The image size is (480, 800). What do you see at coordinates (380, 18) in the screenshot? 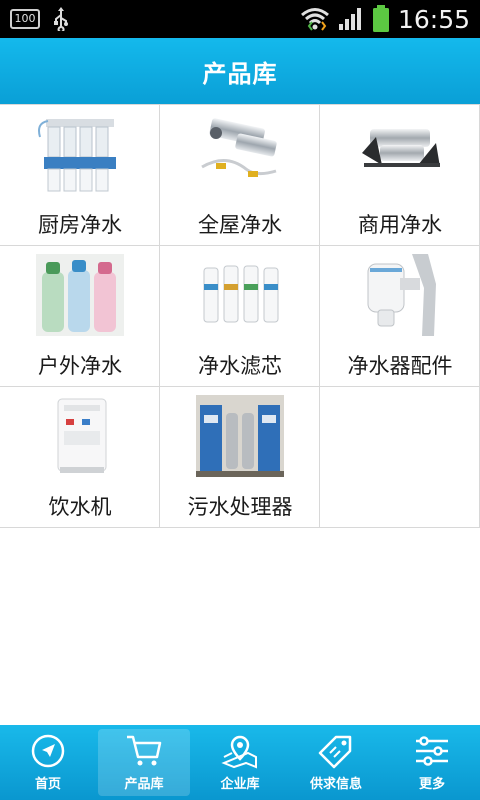
I see `battery-icon` at bounding box center [380, 18].